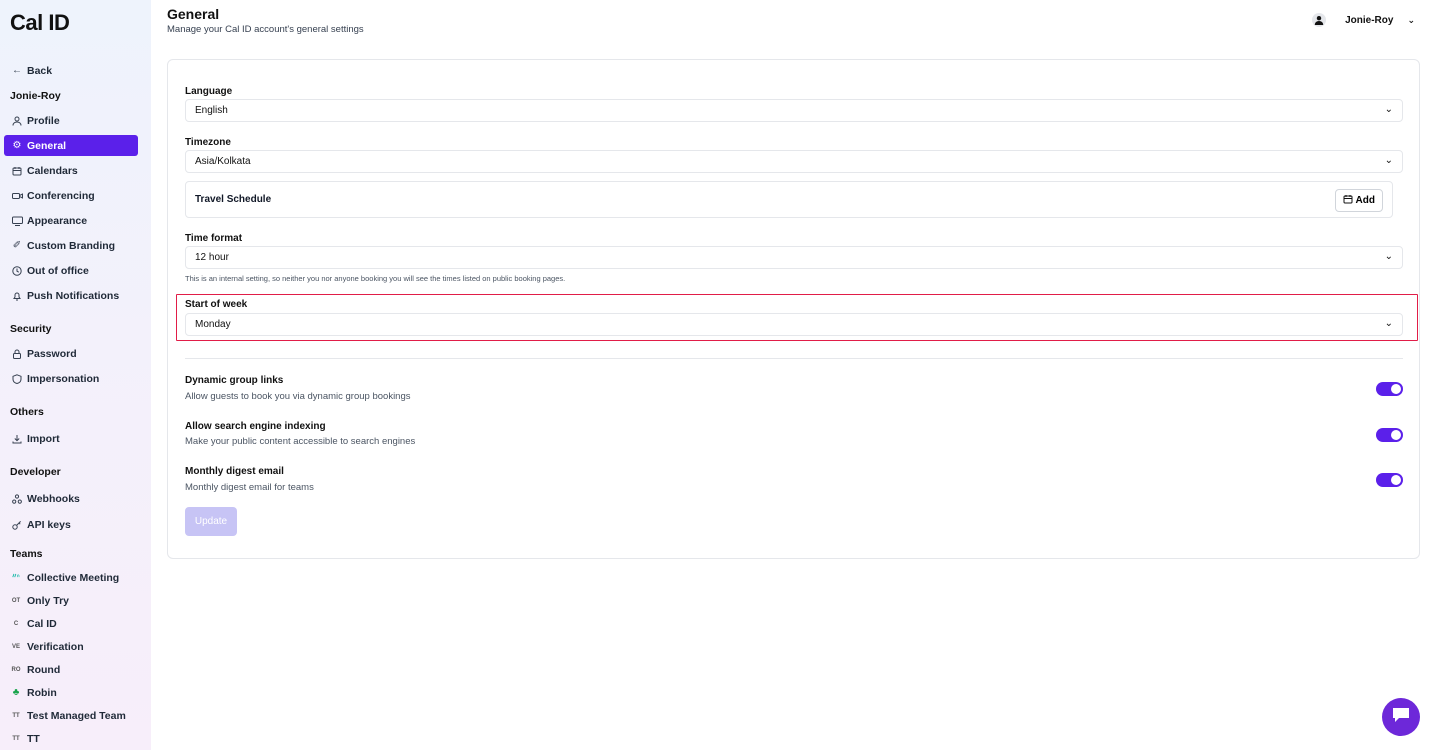 The width and height of the screenshot is (1433, 750). Describe the element at coordinates (794, 358) in the screenshot. I see `section-divider` at that location.